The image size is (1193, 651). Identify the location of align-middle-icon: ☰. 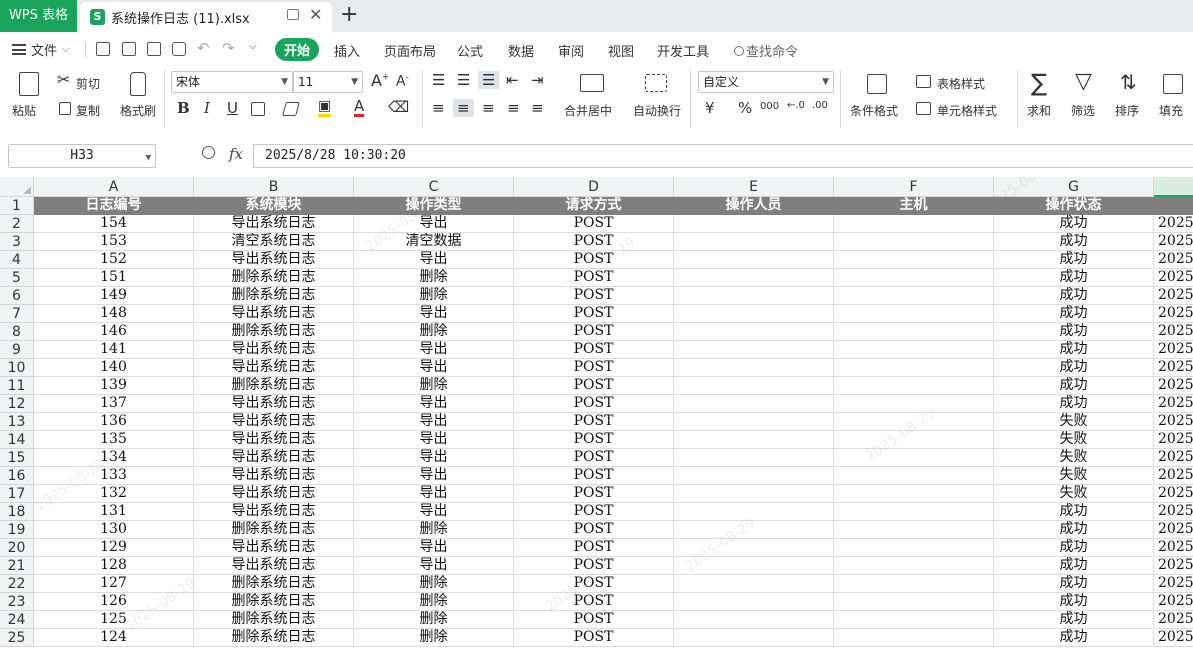
(463, 80).